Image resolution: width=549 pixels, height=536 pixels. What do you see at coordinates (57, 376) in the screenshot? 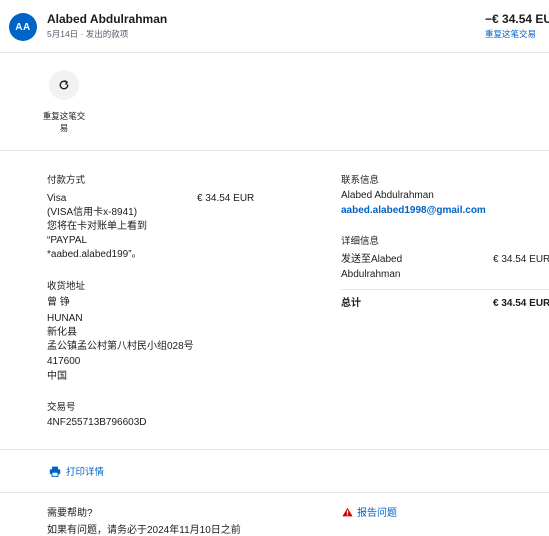
I see `address-line: 中国` at bounding box center [57, 376].